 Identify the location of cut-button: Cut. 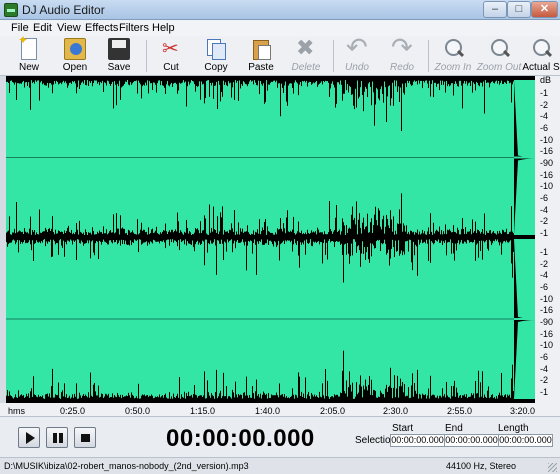
(171, 56).